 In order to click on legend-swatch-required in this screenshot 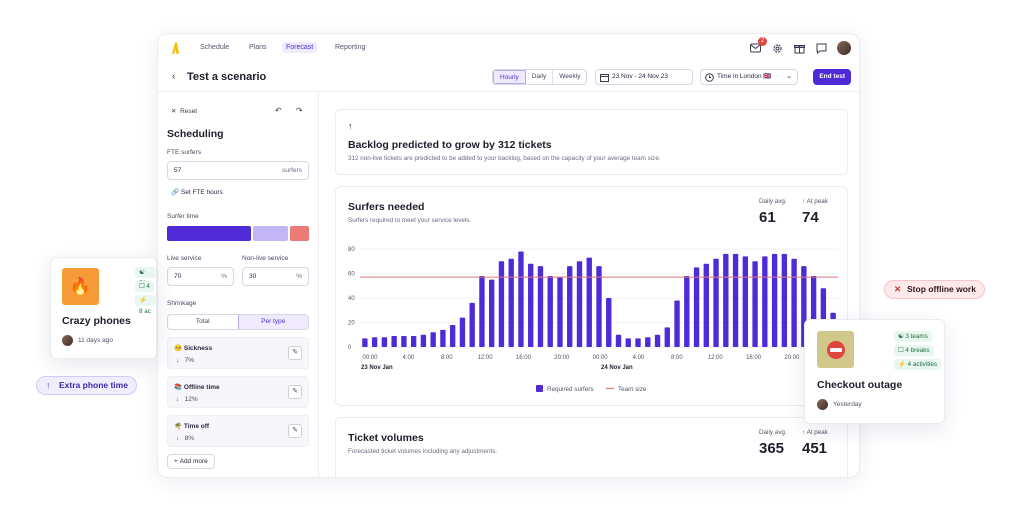, I will do `click(539, 388)`.